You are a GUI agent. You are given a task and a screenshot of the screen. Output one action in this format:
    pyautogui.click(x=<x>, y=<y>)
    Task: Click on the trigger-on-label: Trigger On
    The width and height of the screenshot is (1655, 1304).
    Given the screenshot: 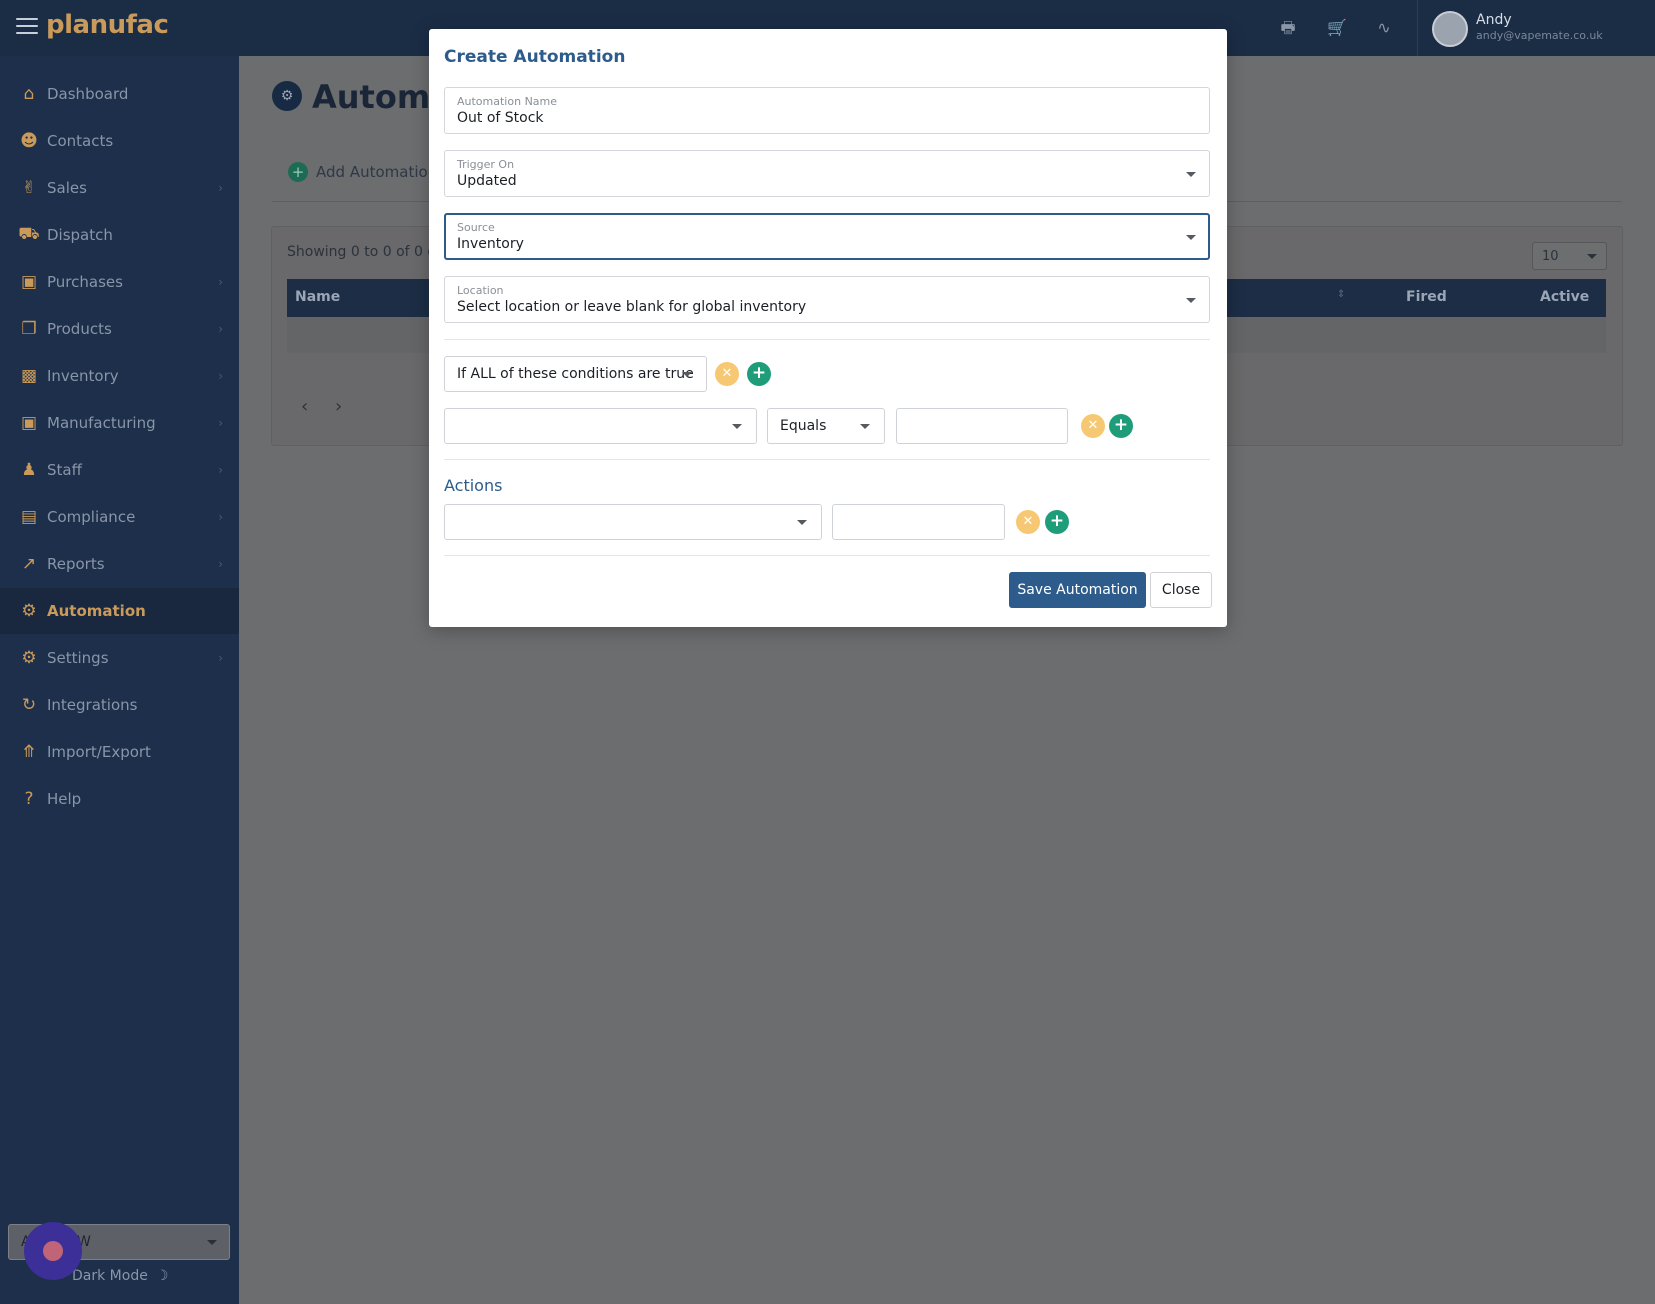 What is the action you would take?
    pyautogui.click(x=486, y=164)
    